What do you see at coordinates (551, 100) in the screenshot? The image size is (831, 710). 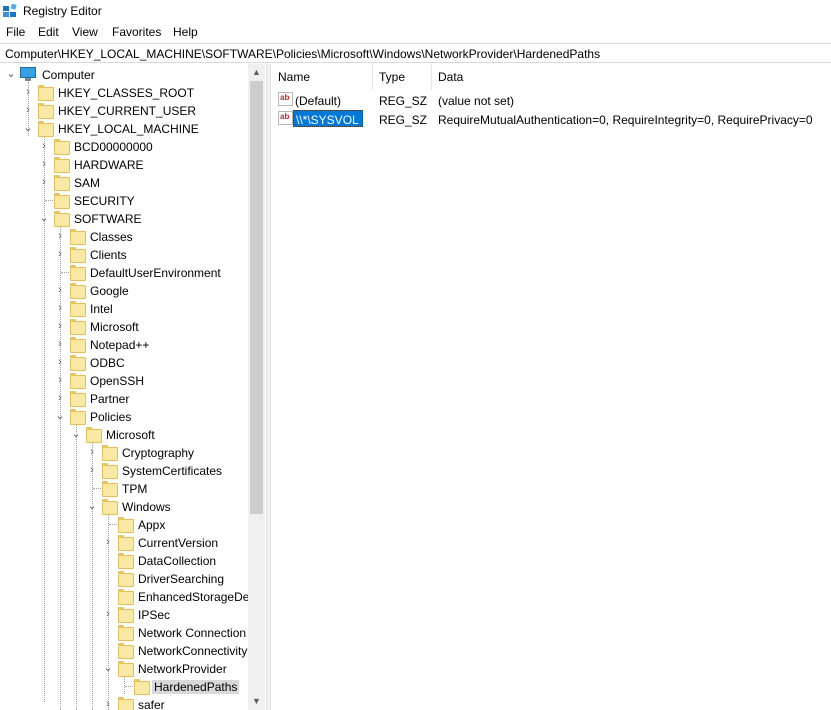 I see `list-row: ab (Default) REG_SZ (value not set)` at bounding box center [551, 100].